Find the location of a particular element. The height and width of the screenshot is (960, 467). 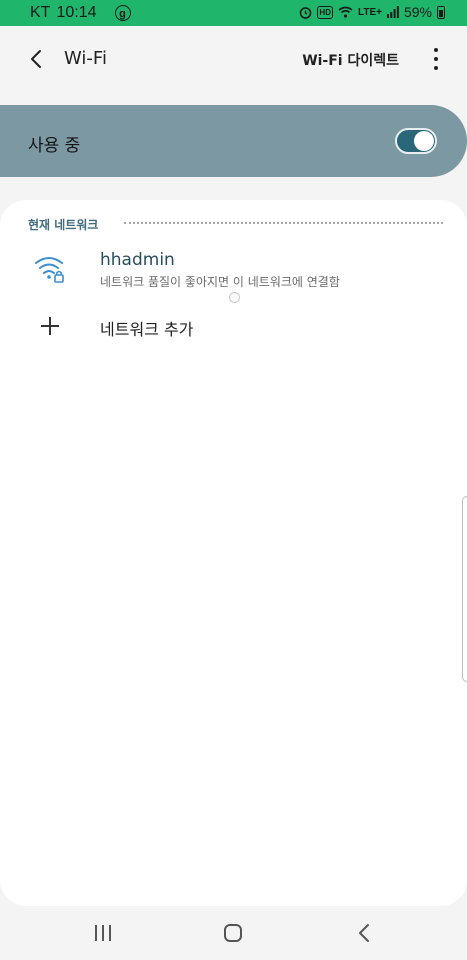

toggle-knob is located at coordinates (424, 141).